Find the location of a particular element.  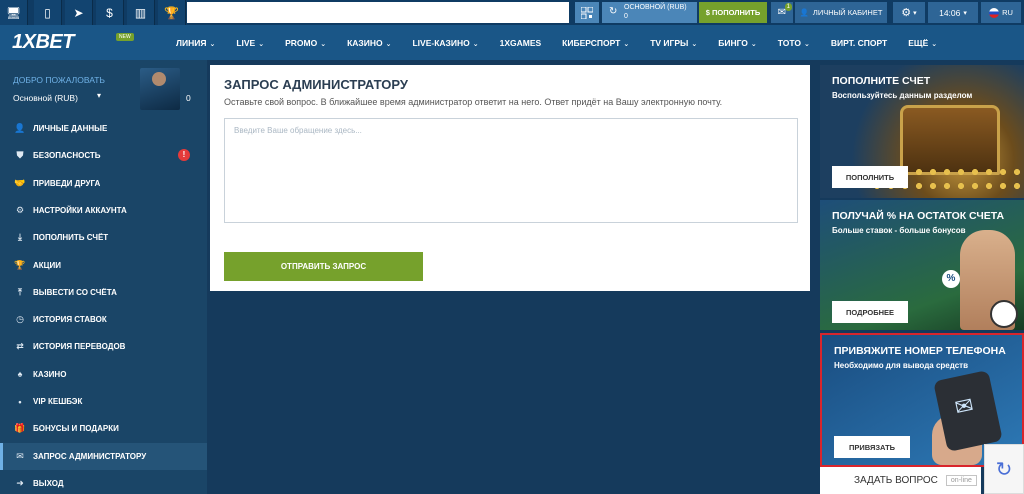

time-selector: 14:06 ▾ is located at coordinates (953, 12).